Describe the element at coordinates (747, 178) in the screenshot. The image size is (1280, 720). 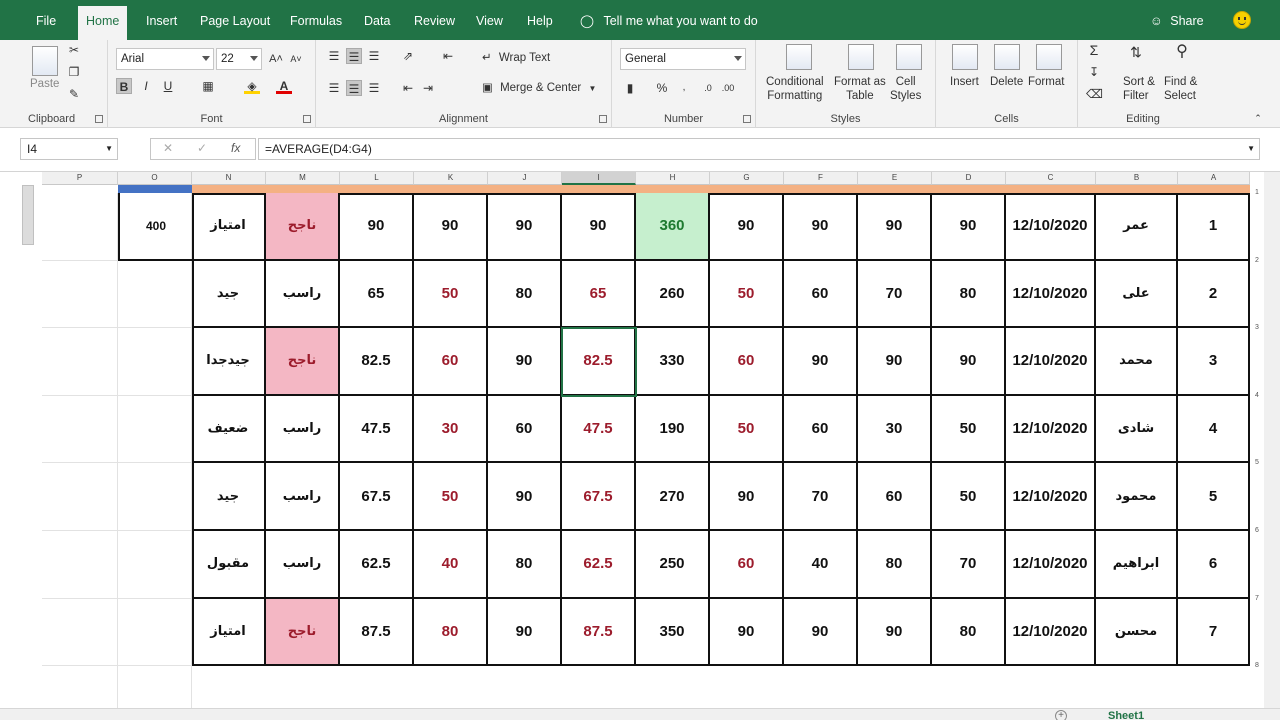
I see `column-header-g: G` at that location.